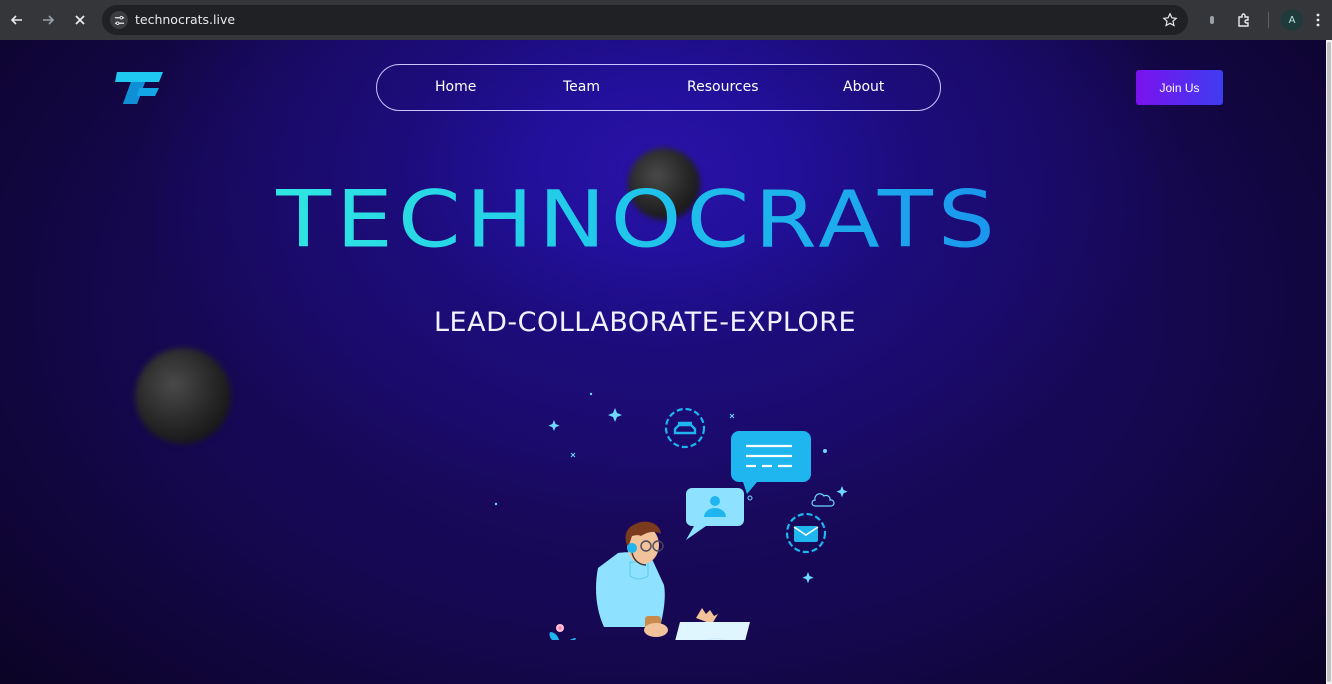  Describe the element at coordinates (863, 87) in the screenshot. I see `nav-about: About` at that location.